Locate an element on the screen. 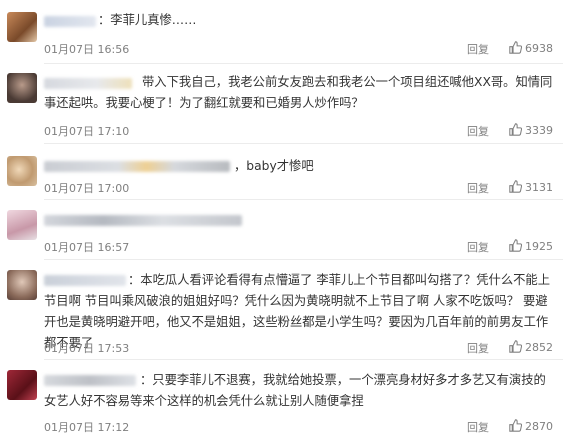 Image resolution: width=563 pixels, height=445 pixels. like-button: 3339 is located at coordinates (531, 130).